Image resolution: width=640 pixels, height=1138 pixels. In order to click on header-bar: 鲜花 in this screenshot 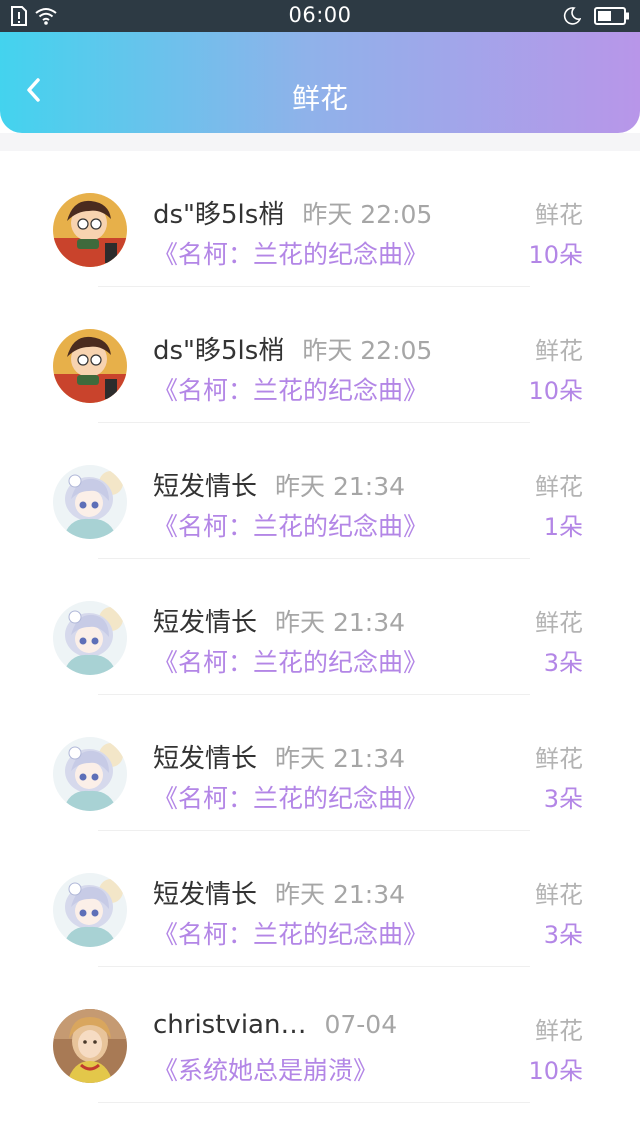, I will do `click(320, 82)`.